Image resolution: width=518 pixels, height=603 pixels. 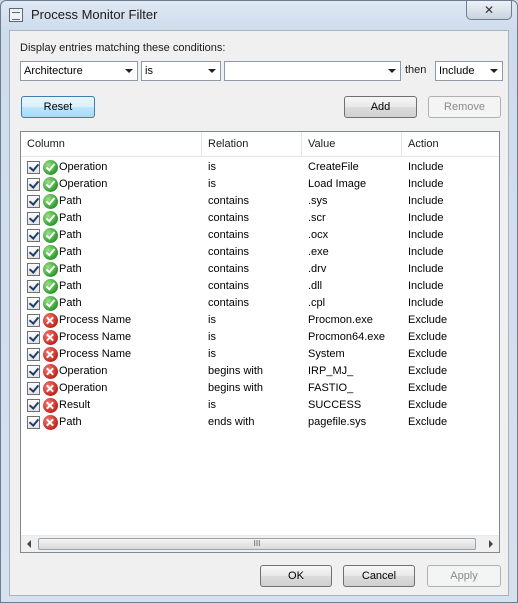 I want to click on table-row: Operation begins with IRP_MJ_ Exclude, so click(x=260, y=371).